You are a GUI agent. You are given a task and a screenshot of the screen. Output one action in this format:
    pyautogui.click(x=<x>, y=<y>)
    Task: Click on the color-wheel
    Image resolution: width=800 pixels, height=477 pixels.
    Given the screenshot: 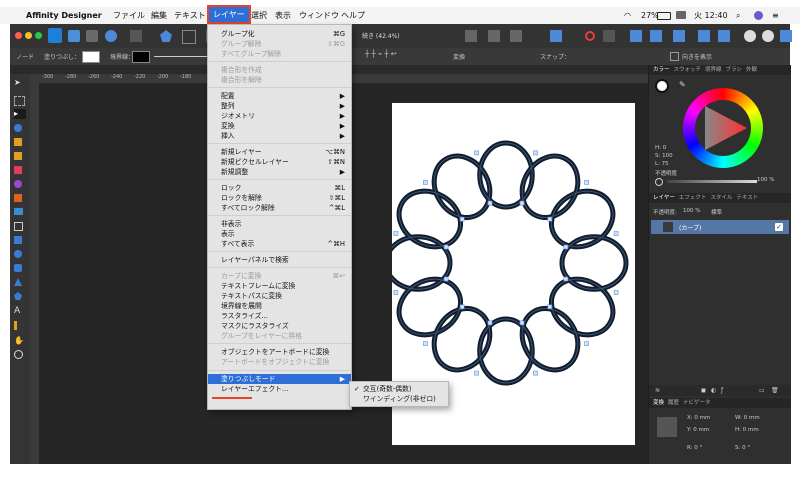 What is the action you would take?
    pyautogui.click(x=723, y=128)
    